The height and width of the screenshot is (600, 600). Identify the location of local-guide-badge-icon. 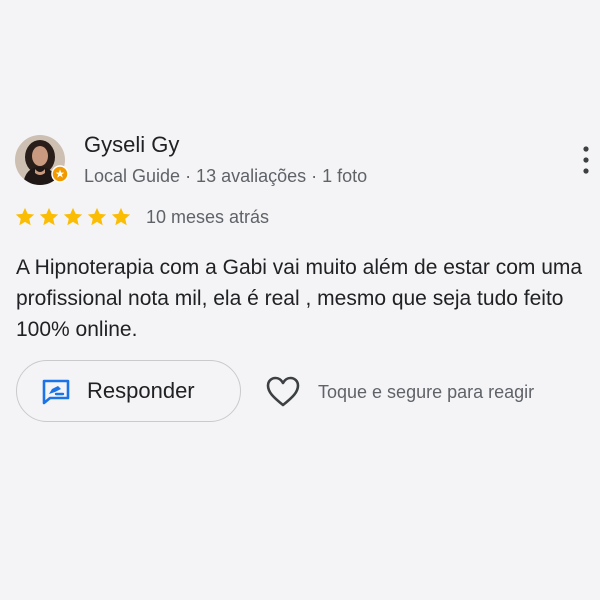
(60, 174).